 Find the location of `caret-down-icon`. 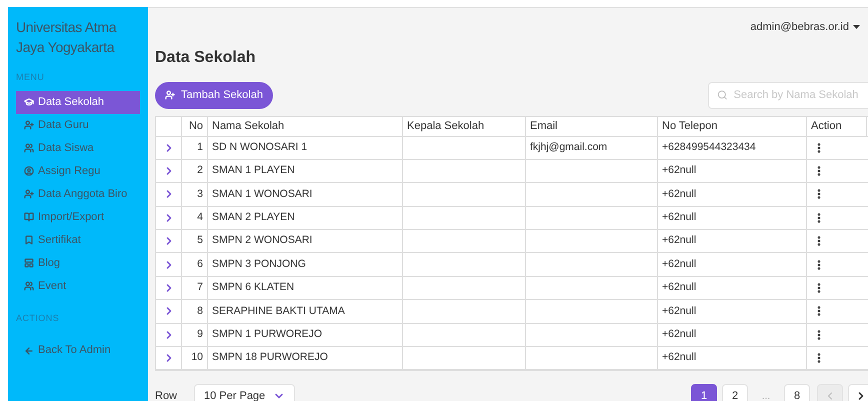

caret-down-icon is located at coordinates (856, 27).